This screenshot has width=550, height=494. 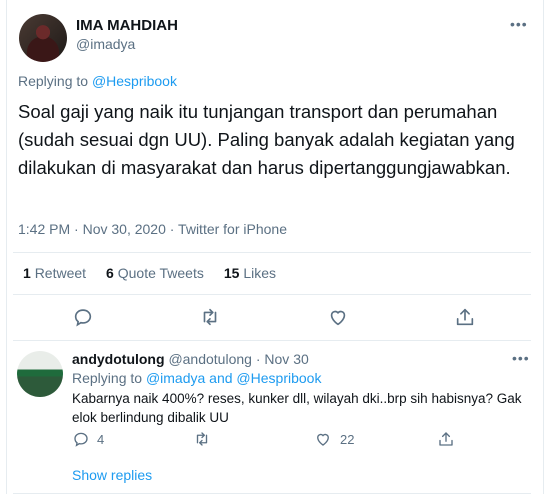 I want to click on likes-count: 15, so click(x=231, y=273).